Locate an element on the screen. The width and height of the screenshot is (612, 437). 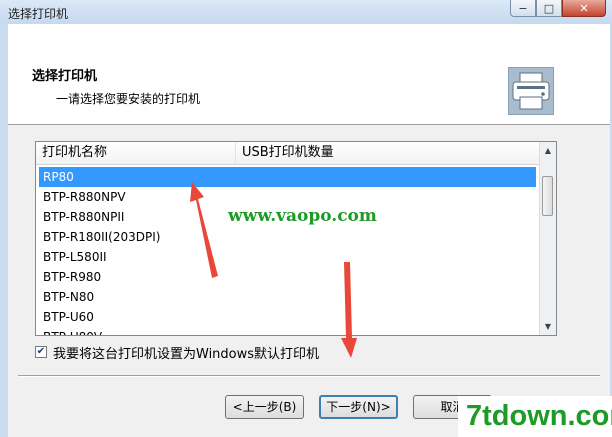
corner-watermark: 7tdown.com is located at coordinates (535, 416).